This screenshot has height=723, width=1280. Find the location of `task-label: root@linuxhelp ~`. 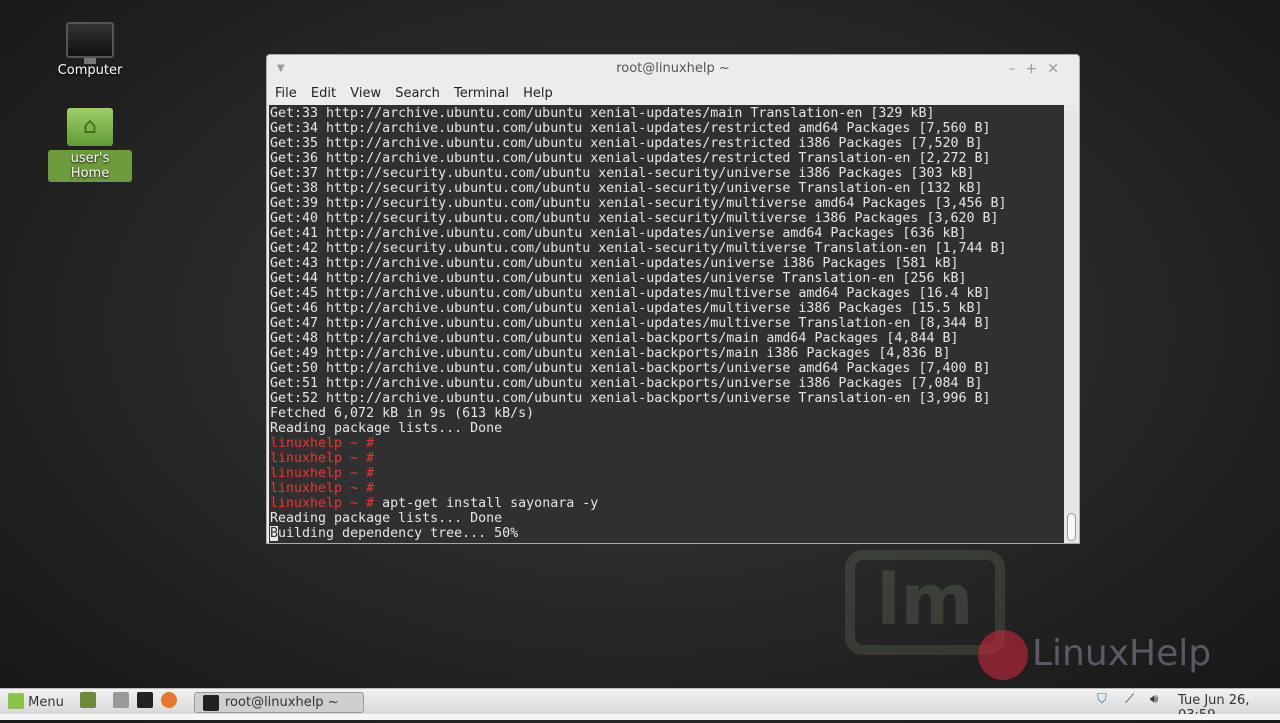

task-label: root@linuxhelp ~ is located at coordinates (282, 702).